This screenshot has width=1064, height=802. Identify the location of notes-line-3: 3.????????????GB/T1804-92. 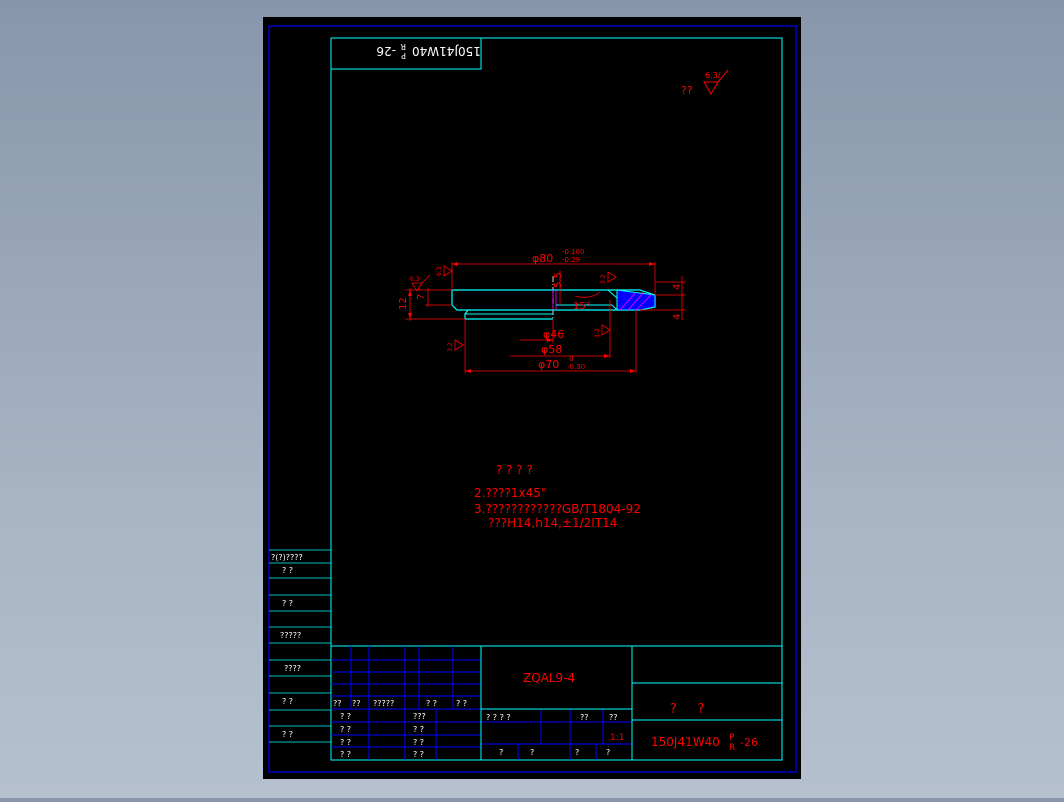
(557, 509).